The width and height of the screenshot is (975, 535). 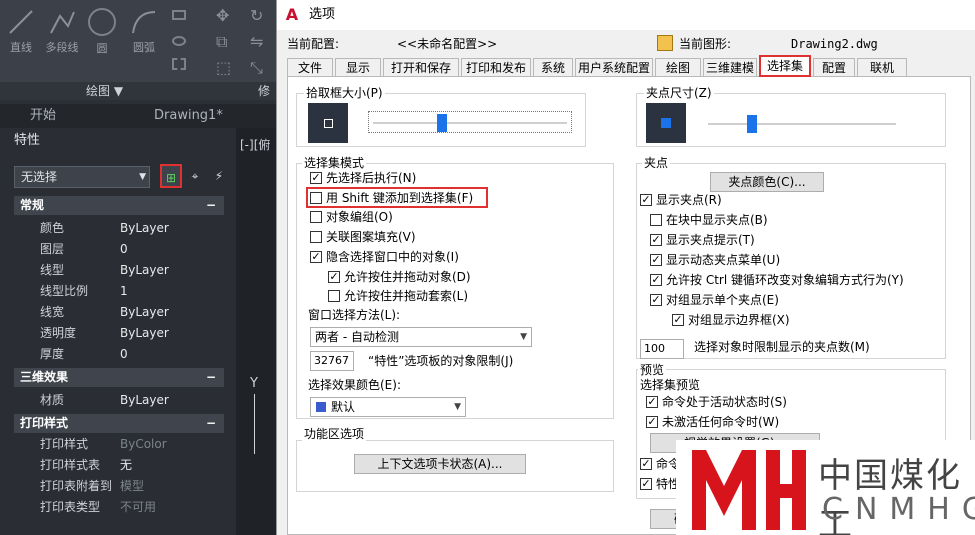 I want to click on drawing-canvas: [-][俯 Y, so click(x=256, y=331).